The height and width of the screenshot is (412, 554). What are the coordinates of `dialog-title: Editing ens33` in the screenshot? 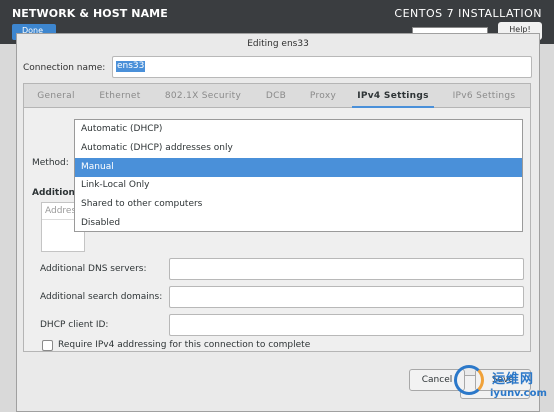 It's located at (278, 44).